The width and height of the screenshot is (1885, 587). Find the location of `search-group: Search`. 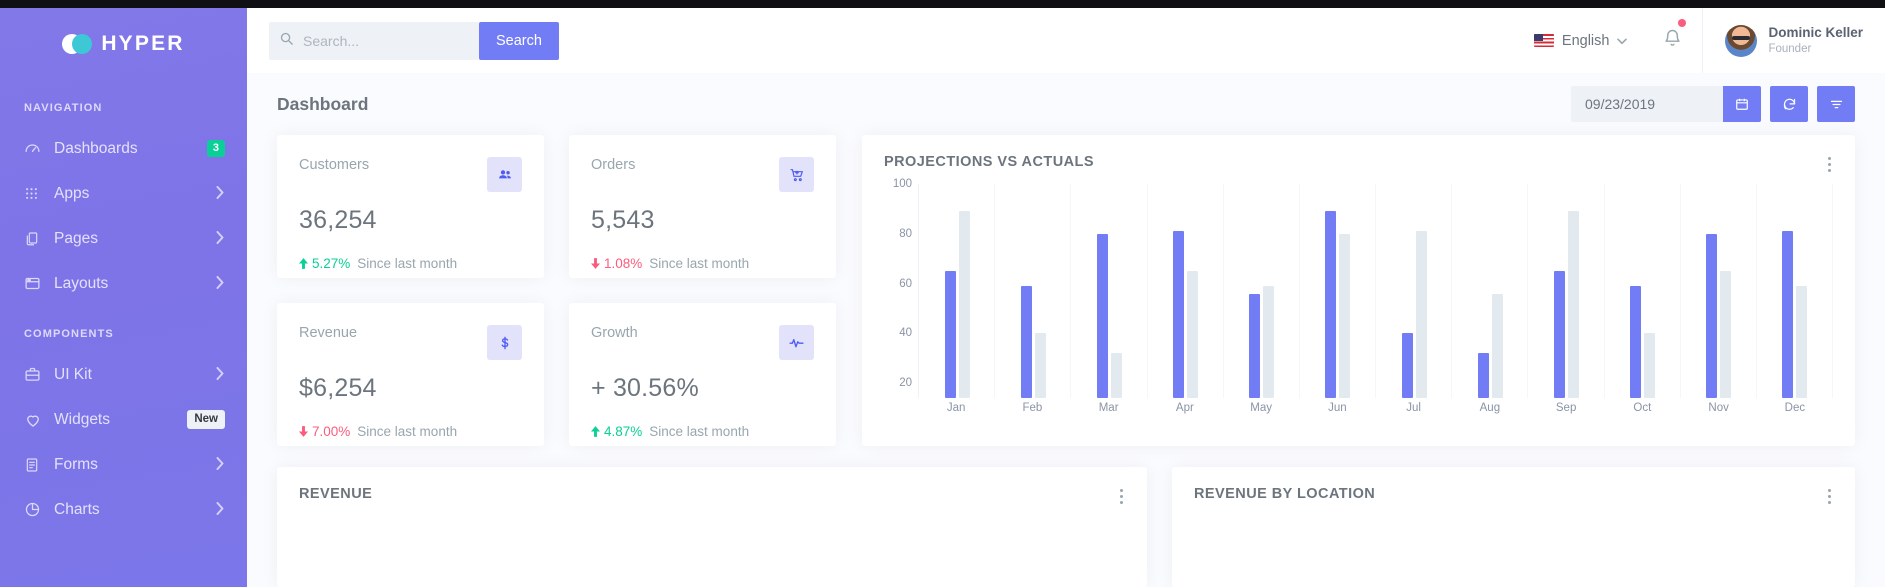

search-group: Search is located at coordinates (414, 40).